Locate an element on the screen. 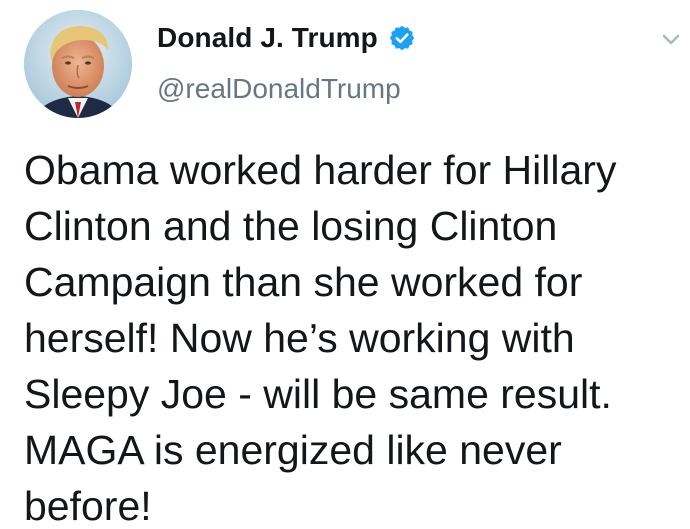 Image resolution: width=690 pixels, height=529 pixels. author-header: Donald J. Trump is located at coordinates (286, 38).